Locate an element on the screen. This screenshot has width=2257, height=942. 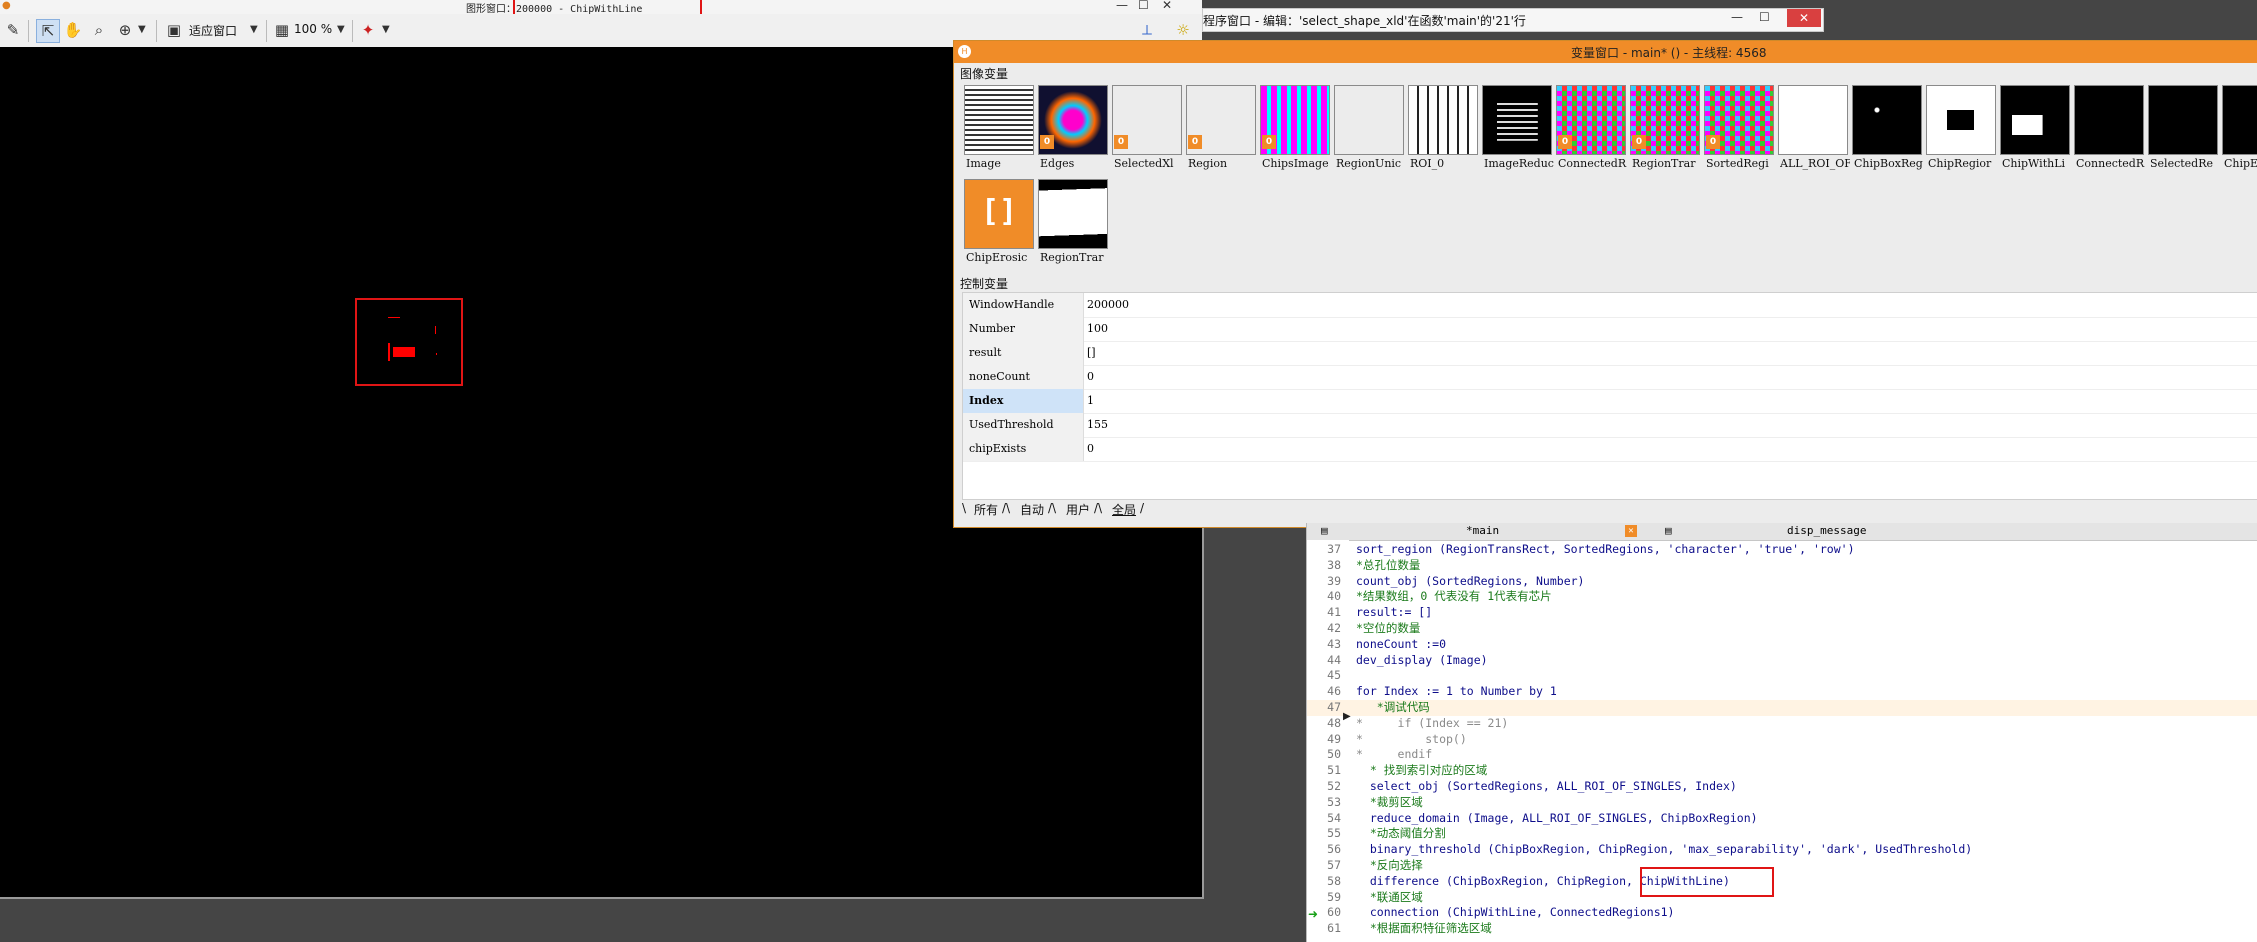
iconic-variable: ALL_ROI_OF is located at coordinates (1813, 129).